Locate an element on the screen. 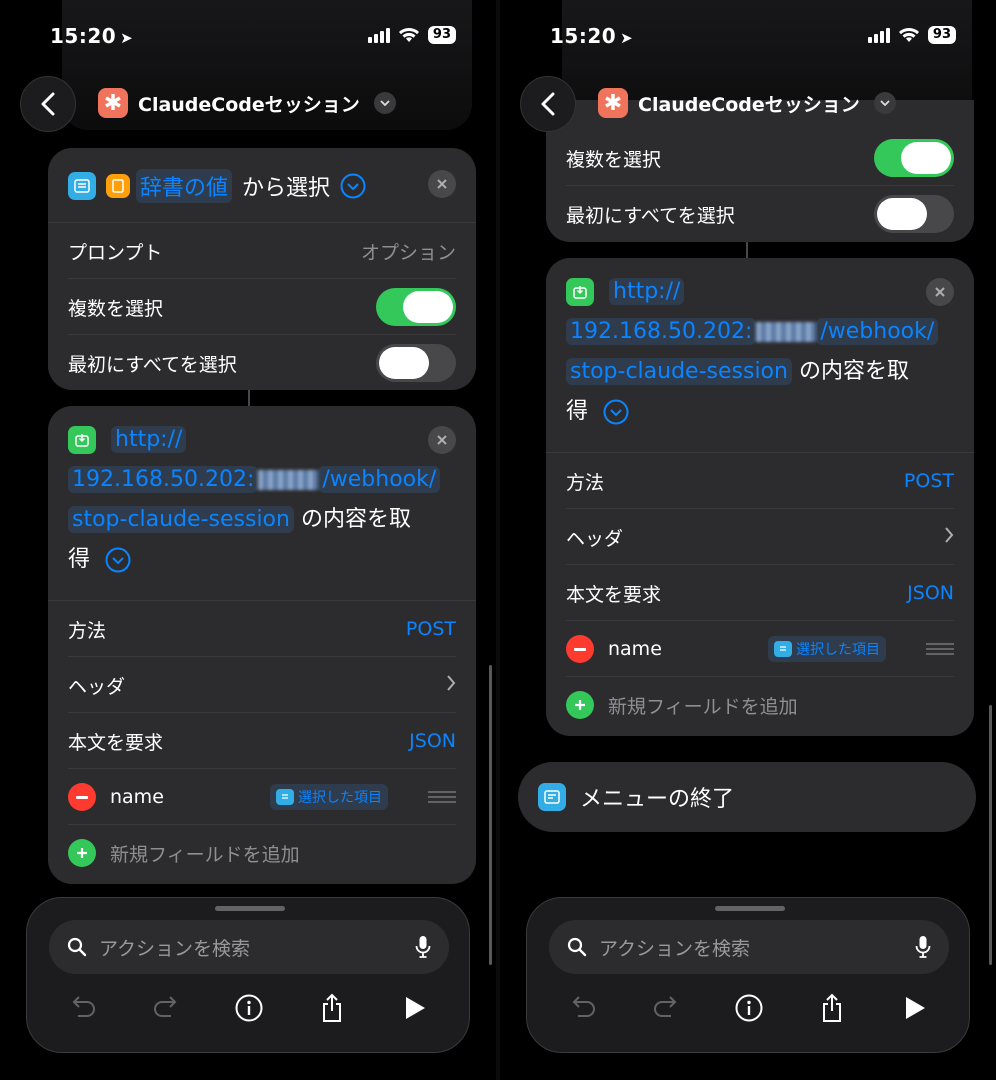  book-icon is located at coordinates (118, 186).